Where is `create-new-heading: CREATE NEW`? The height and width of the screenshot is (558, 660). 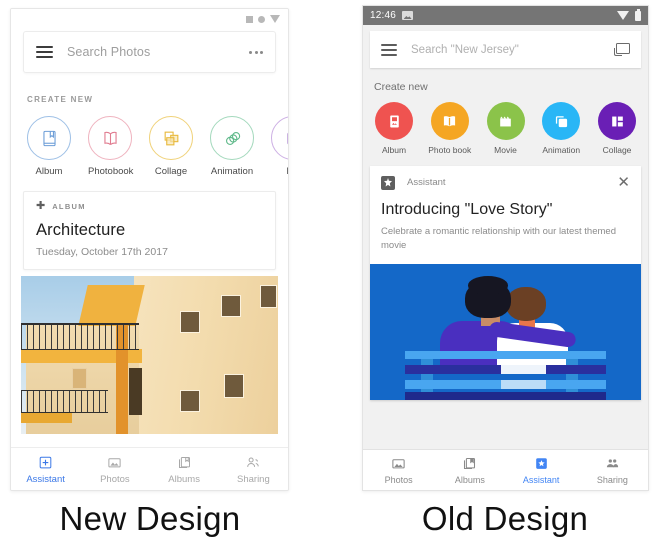
create-new-heading: CREATE NEW is located at coordinates (60, 99).